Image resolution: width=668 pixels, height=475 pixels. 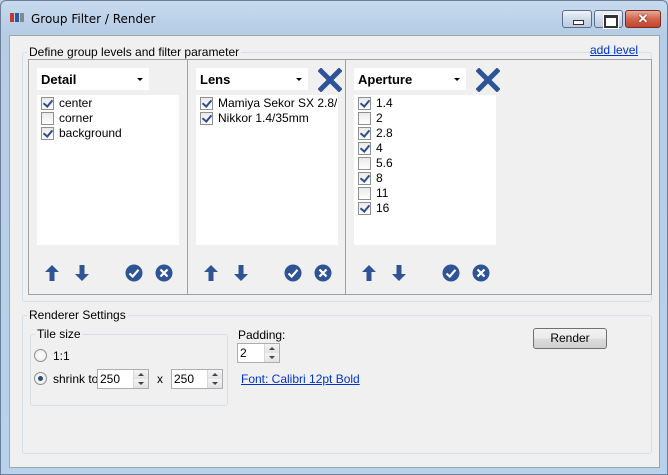 What do you see at coordinates (76, 103) in the screenshot?
I see `list-item-label: center` at bounding box center [76, 103].